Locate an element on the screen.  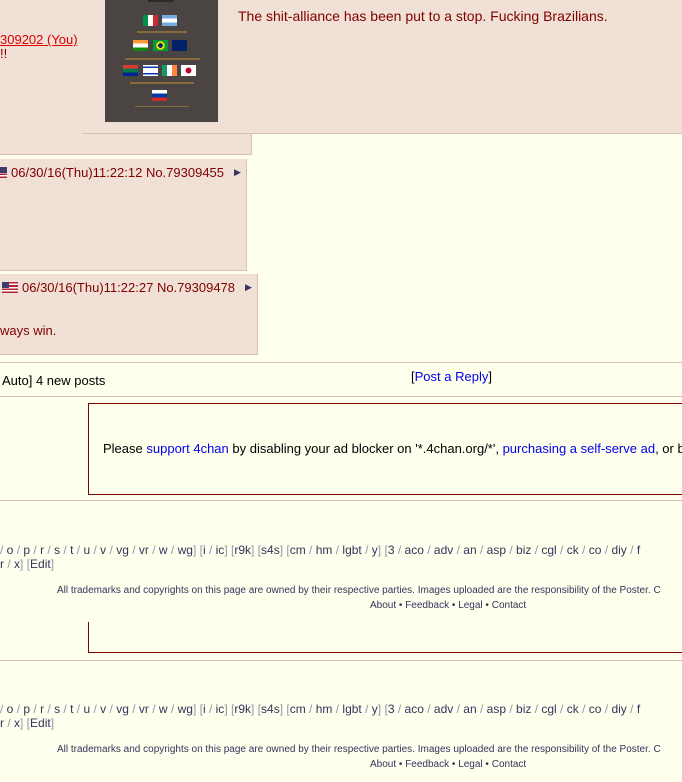
board-nav-line2: r / x] [Edit] is located at coordinates (27, 564).